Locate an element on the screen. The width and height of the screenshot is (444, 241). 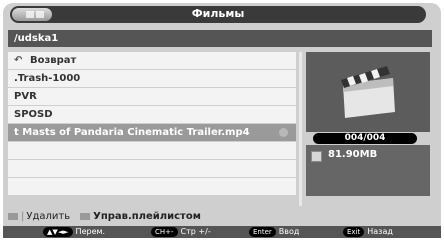
title-bar: Фильмы is located at coordinates (218, 14).